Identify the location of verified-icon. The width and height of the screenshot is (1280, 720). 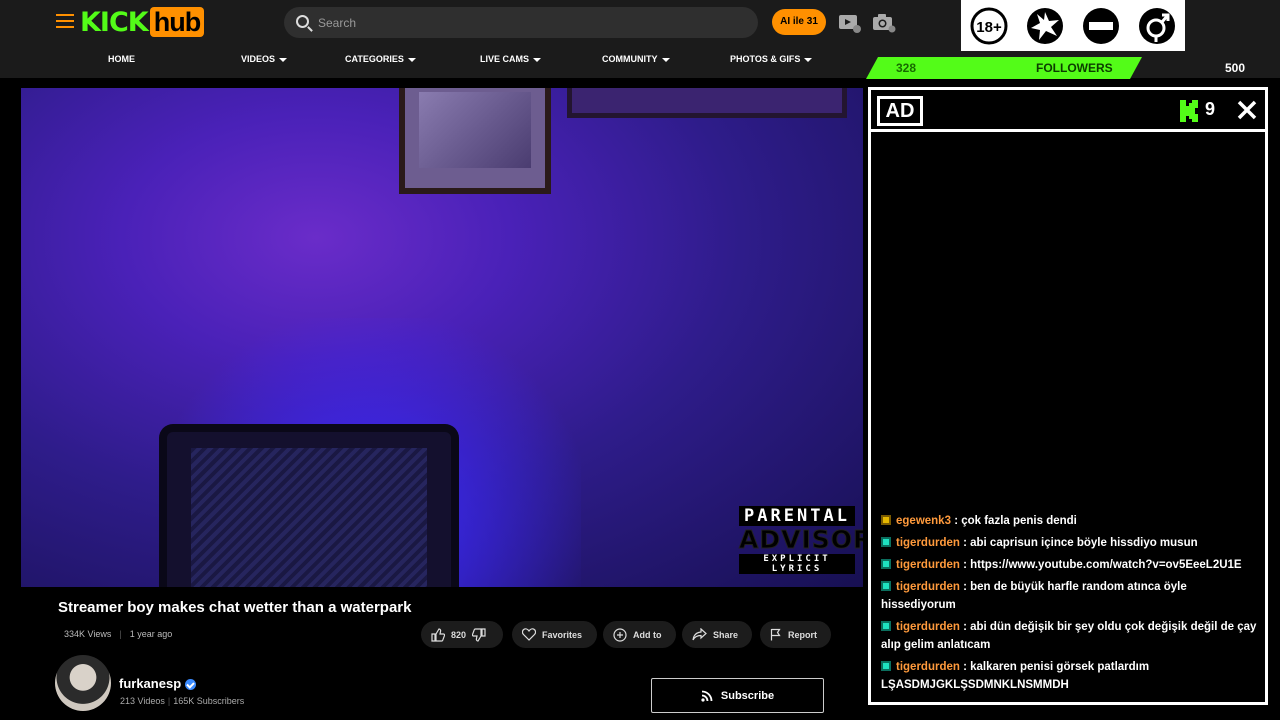
(191, 685).